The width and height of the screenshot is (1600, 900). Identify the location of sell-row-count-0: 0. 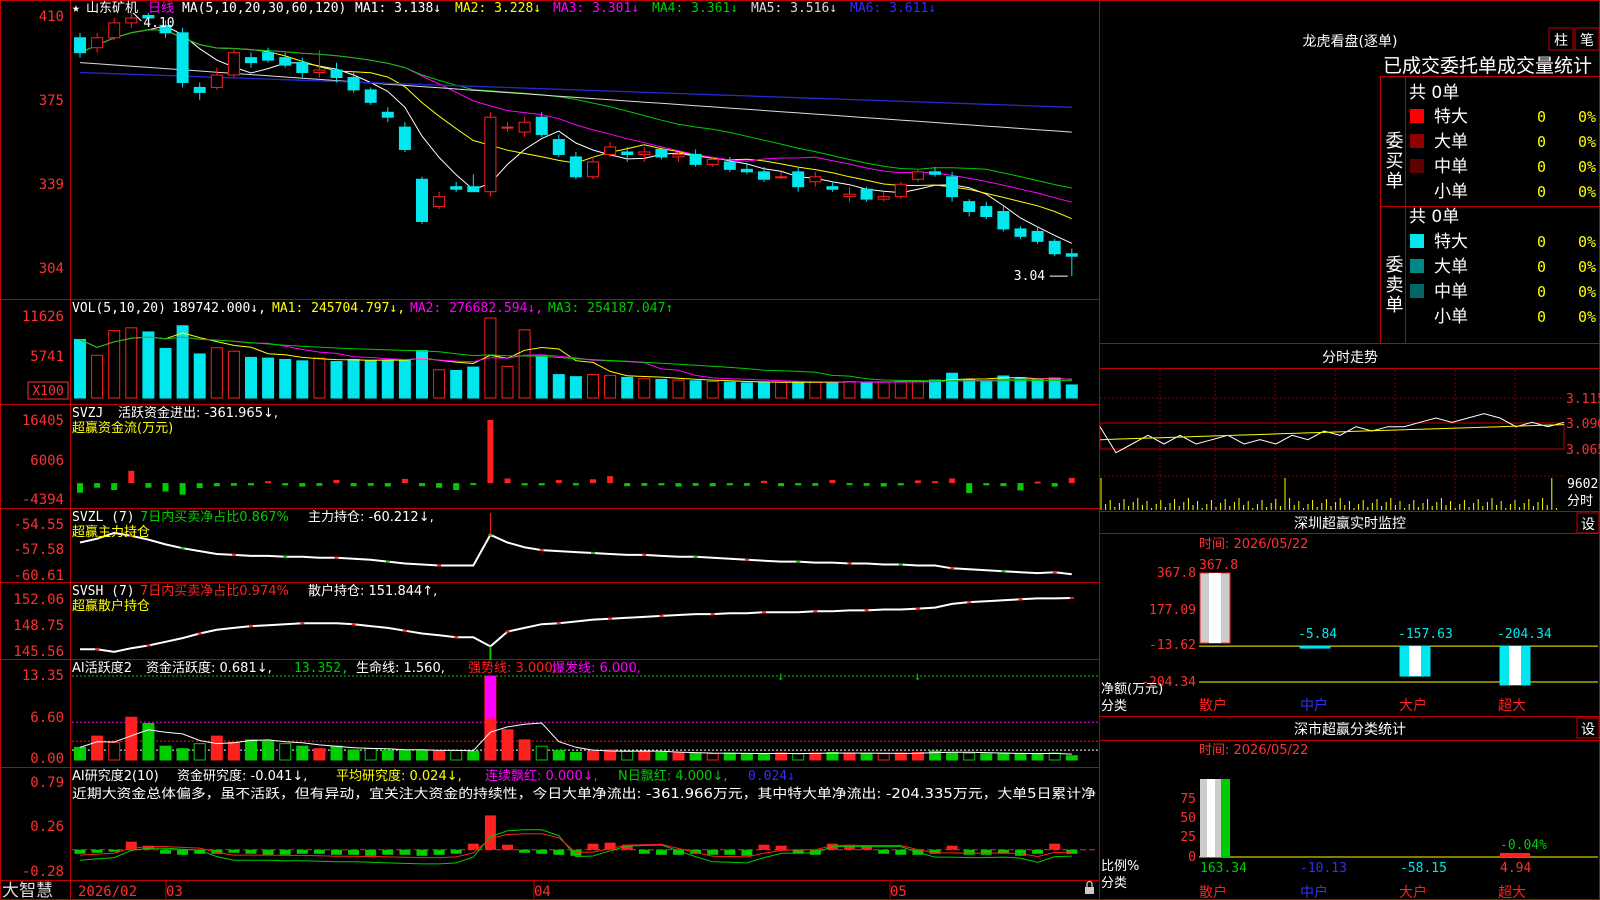
(1541, 242).